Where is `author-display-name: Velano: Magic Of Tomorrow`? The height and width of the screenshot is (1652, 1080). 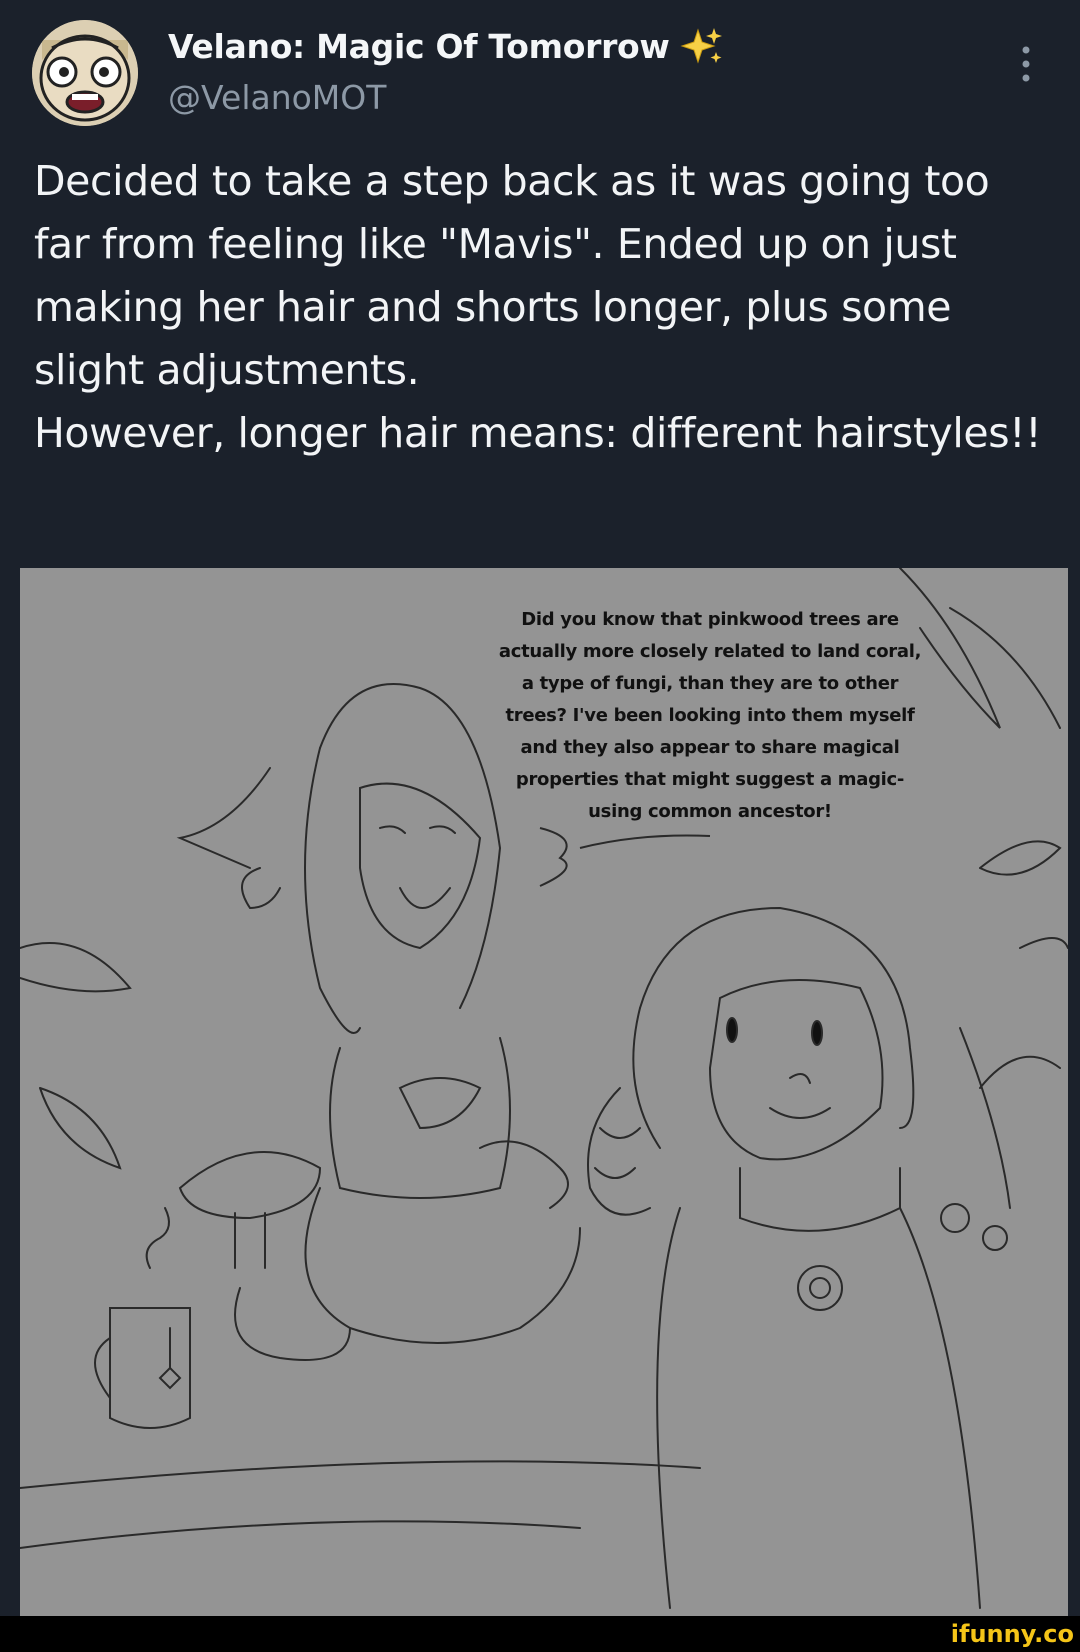 author-display-name: Velano: Magic Of Tomorrow is located at coordinates (419, 46).